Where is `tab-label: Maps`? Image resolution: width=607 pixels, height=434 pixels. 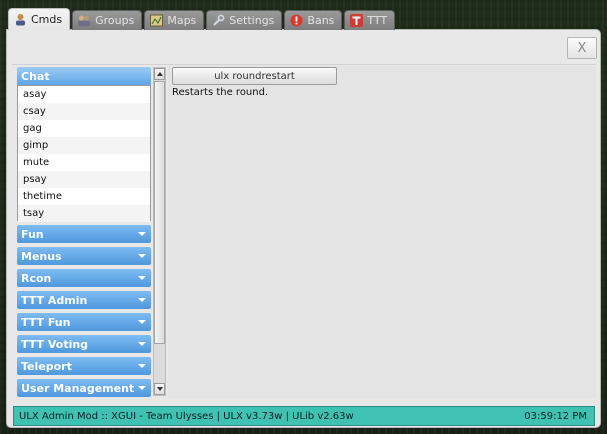
tab-label: Maps is located at coordinates (182, 20).